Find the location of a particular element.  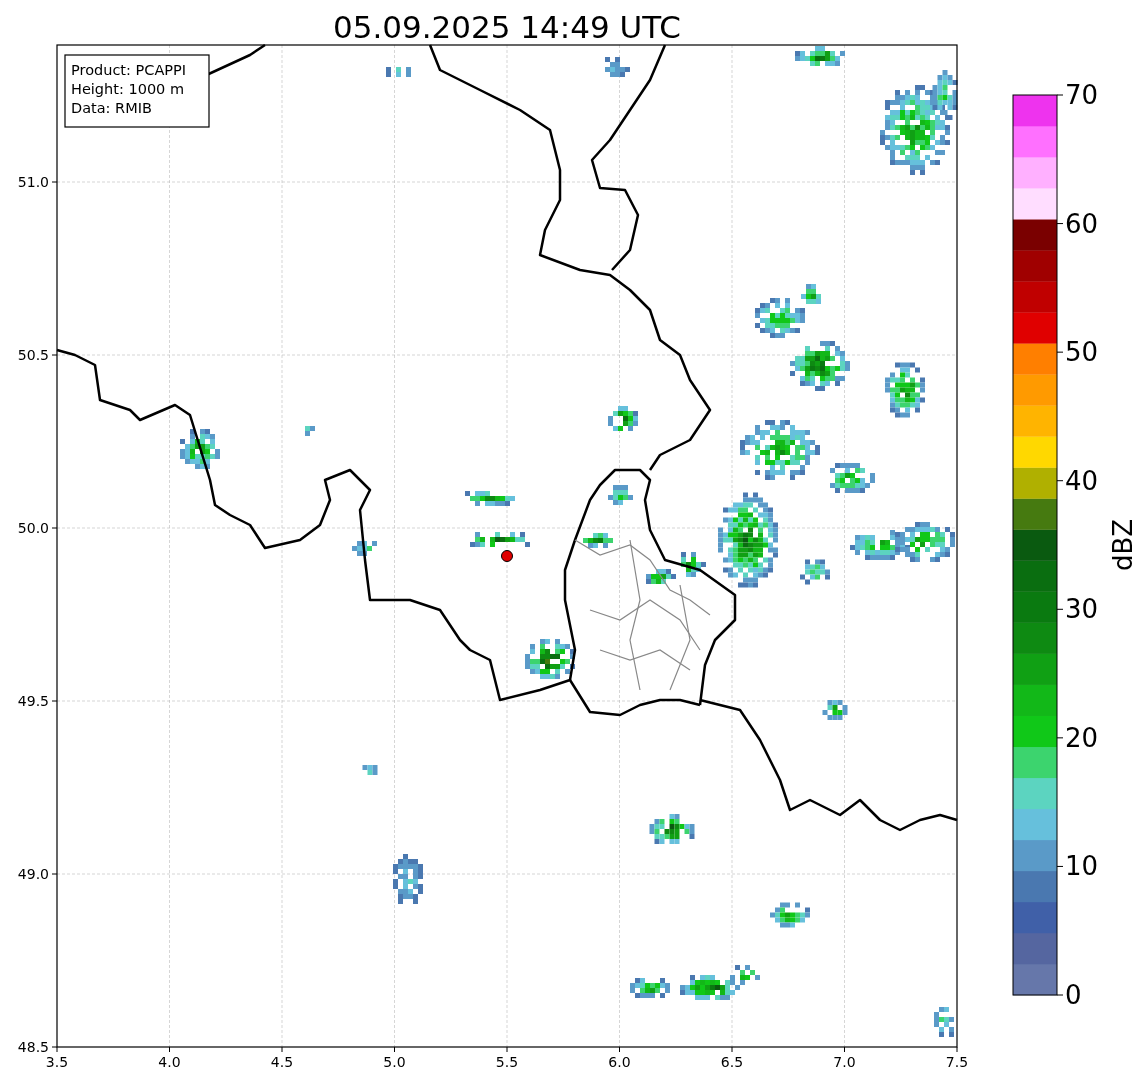

axis-tick-label: 49.5 is located at coordinates (33, 701).